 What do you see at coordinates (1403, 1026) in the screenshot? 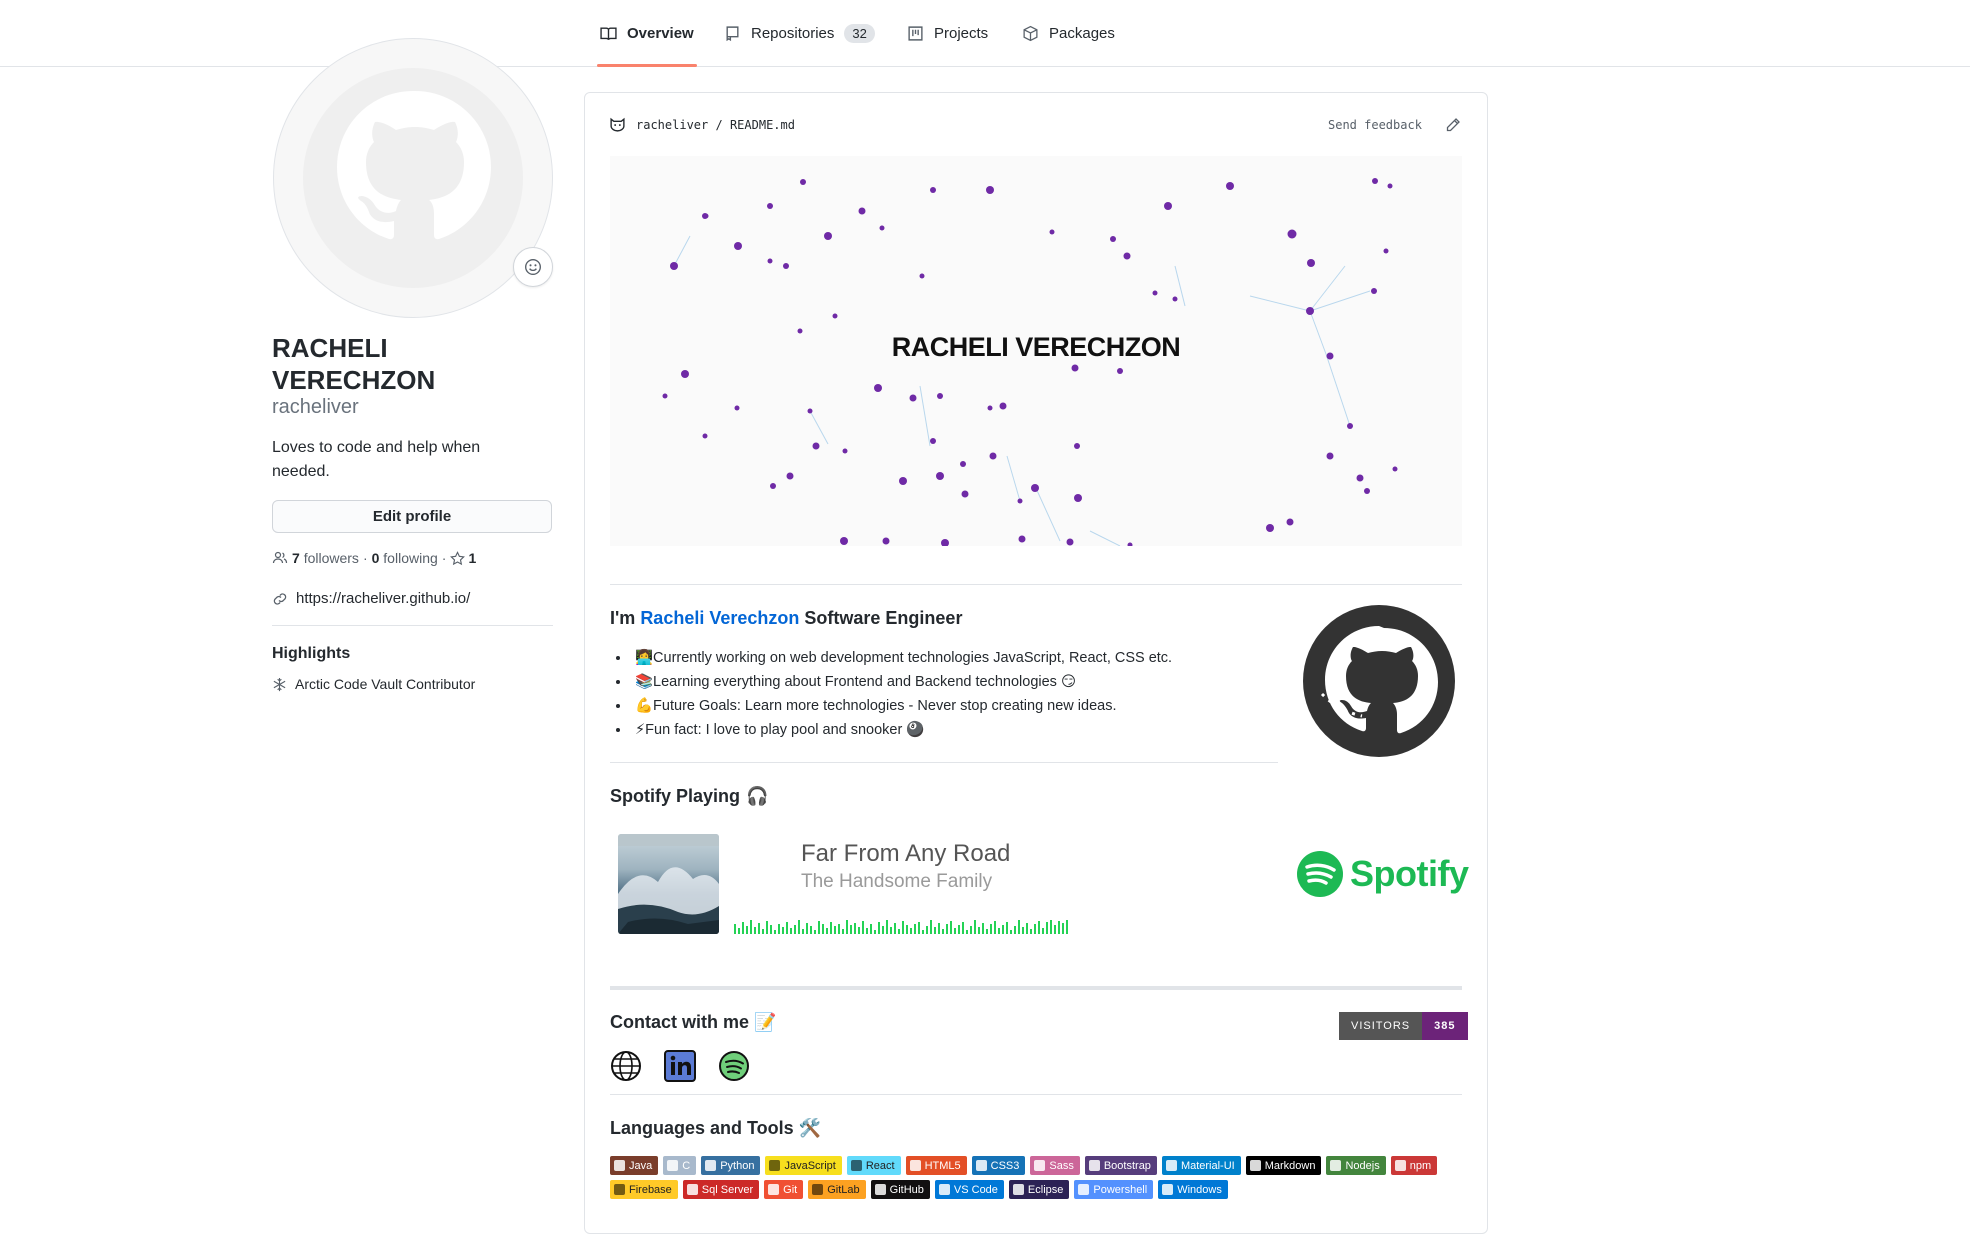
I see `visitors-badge: VISITORS 385` at bounding box center [1403, 1026].